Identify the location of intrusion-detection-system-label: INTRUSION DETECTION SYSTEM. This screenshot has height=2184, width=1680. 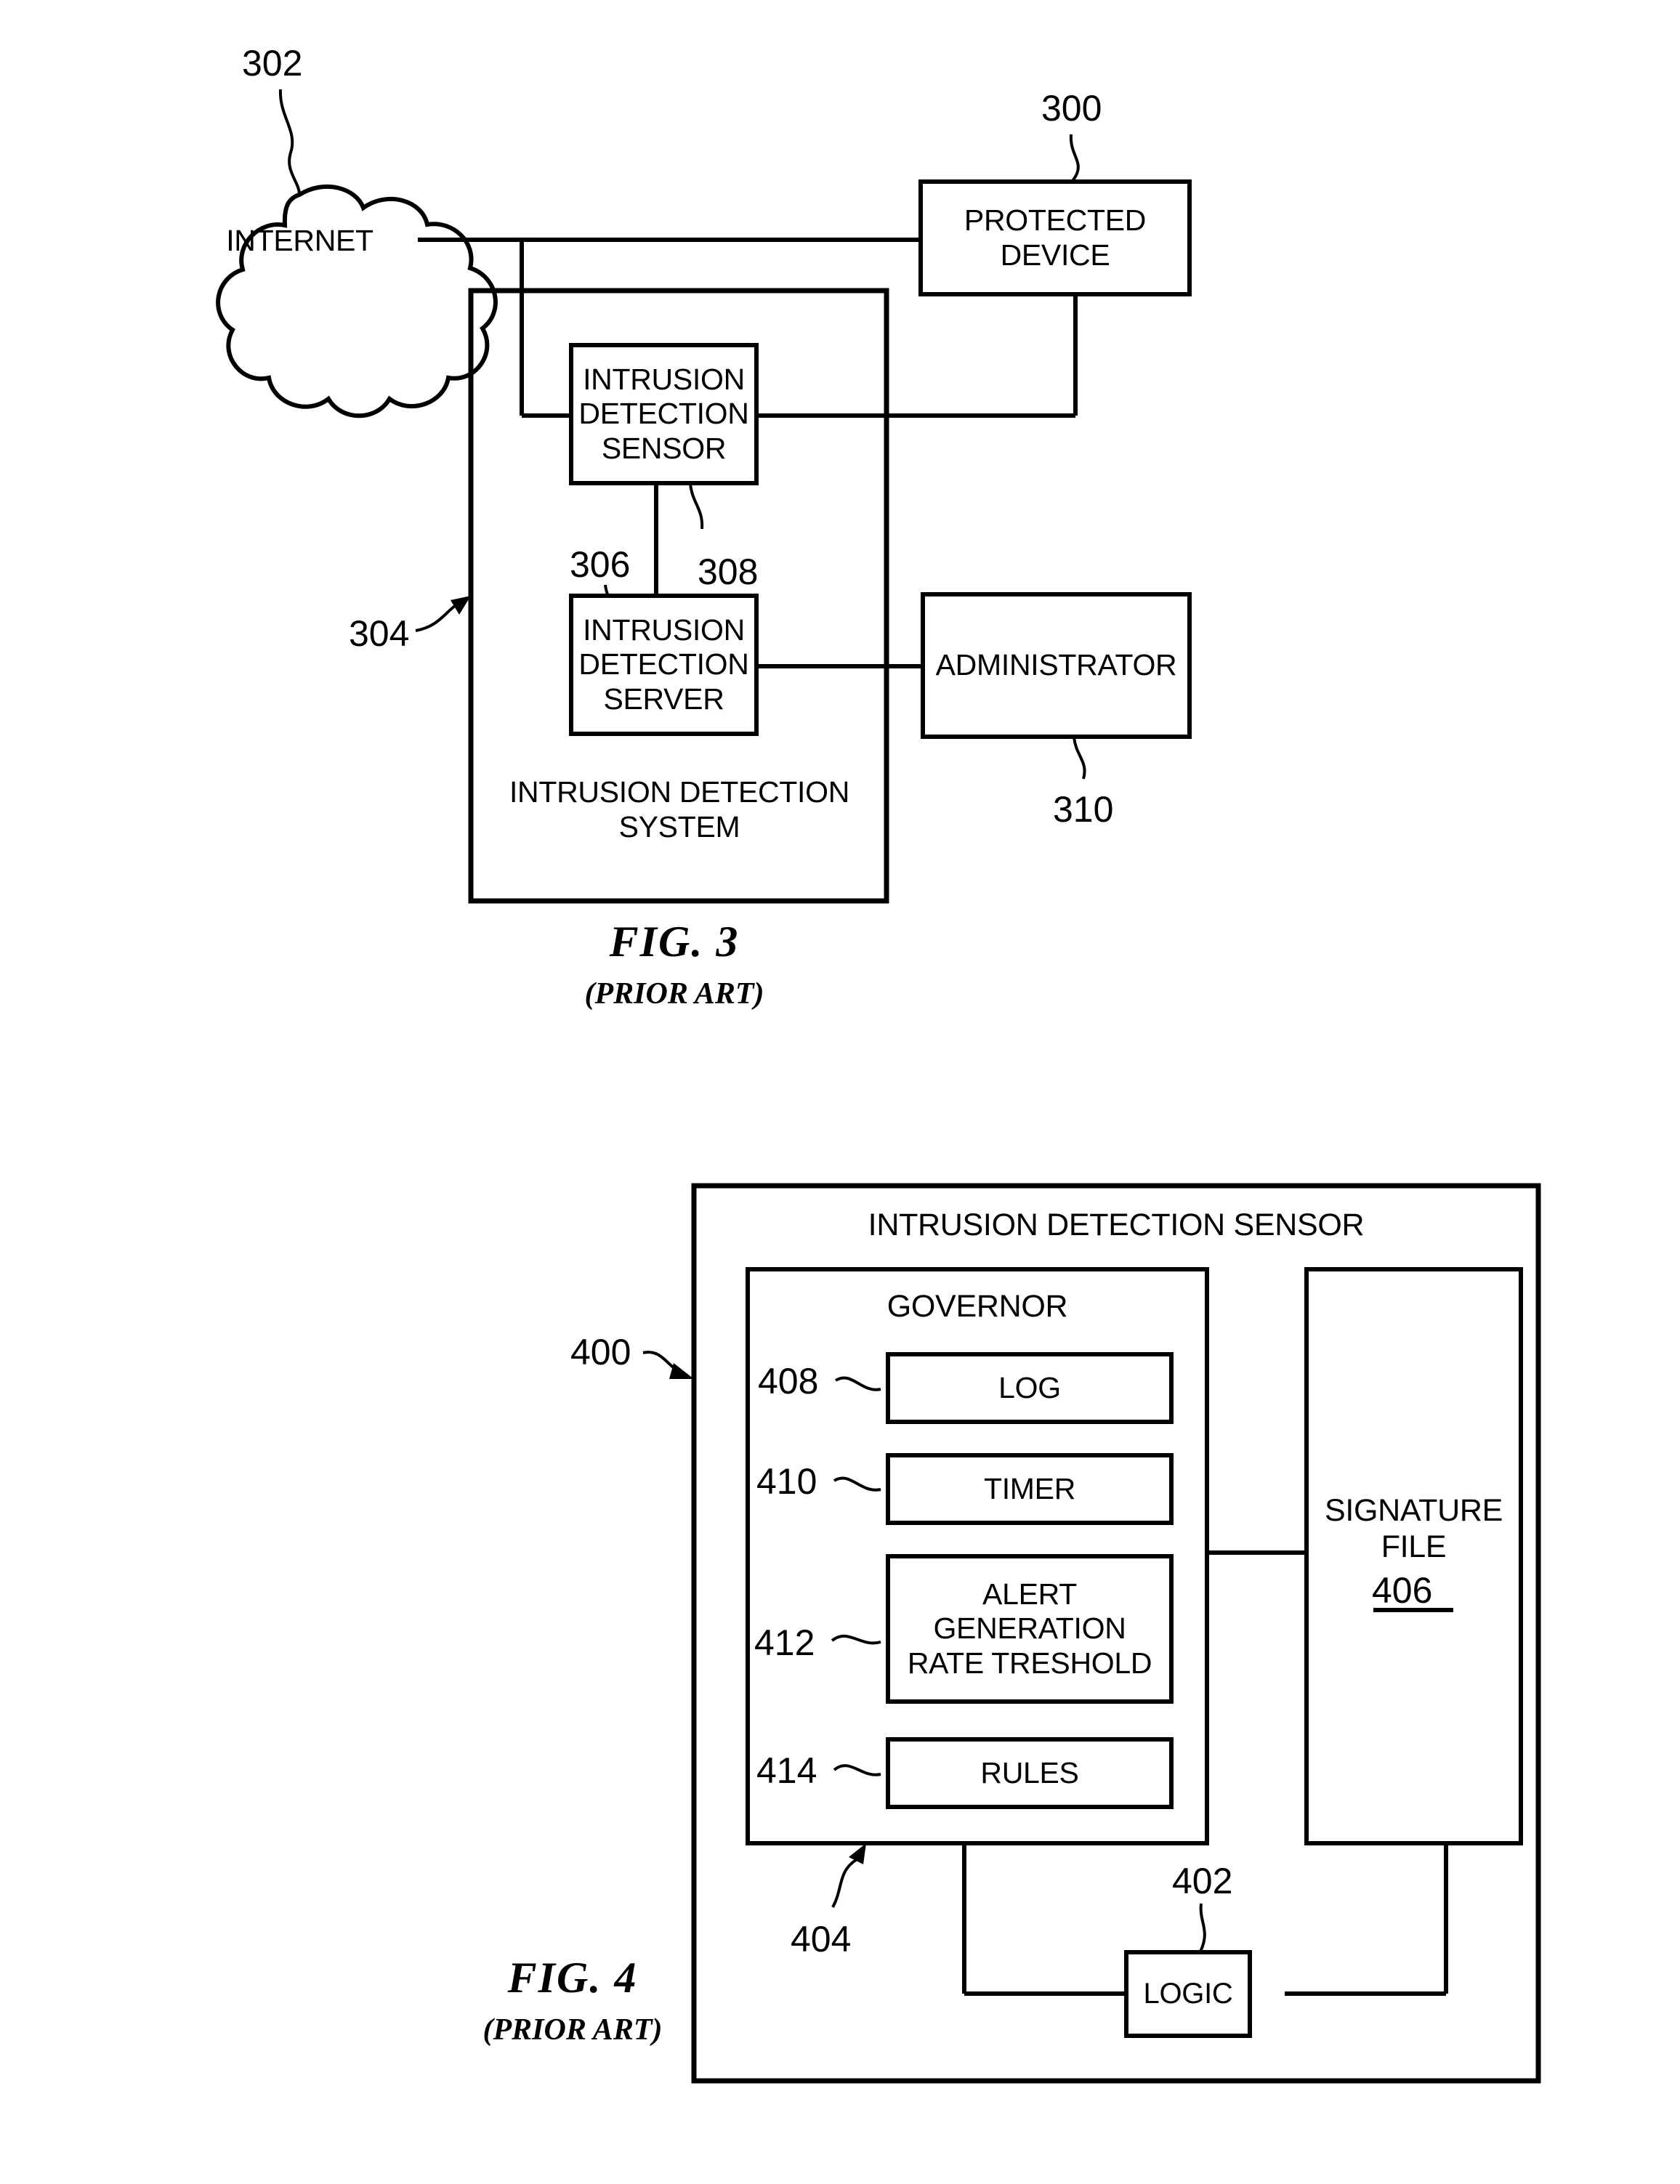
(680, 809).